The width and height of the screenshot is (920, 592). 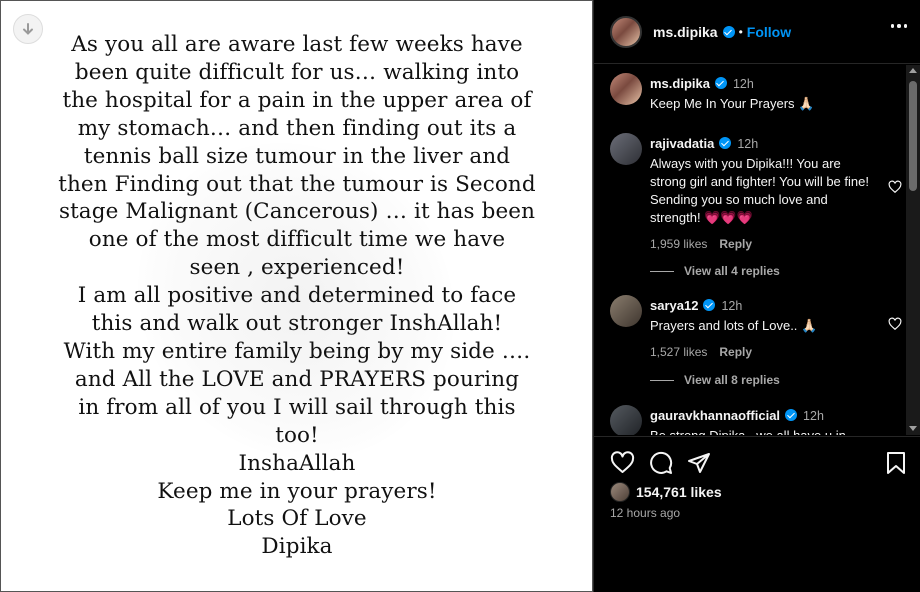 I want to click on caption-text: Keep Me In Your Prayers 🙏🏻, so click(x=732, y=103).